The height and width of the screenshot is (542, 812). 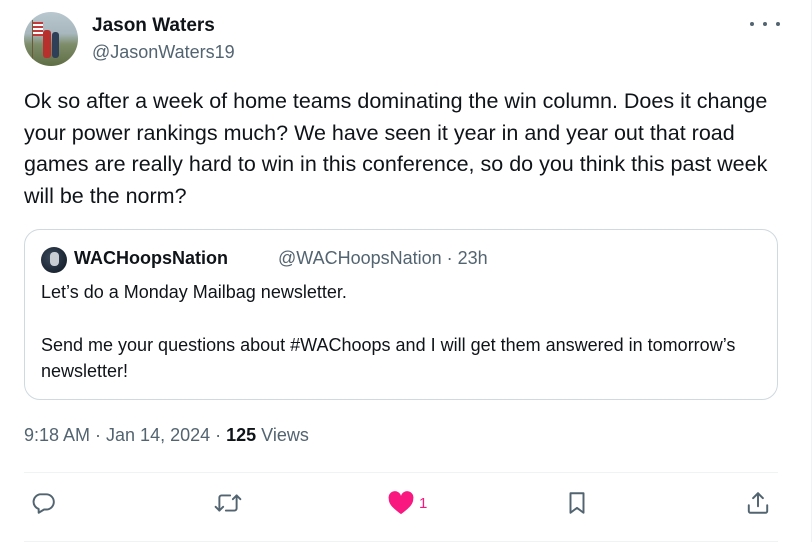 I want to click on quoted-text-line: Let’s do a Monday Mailbag newsletter., so click(x=194, y=292).